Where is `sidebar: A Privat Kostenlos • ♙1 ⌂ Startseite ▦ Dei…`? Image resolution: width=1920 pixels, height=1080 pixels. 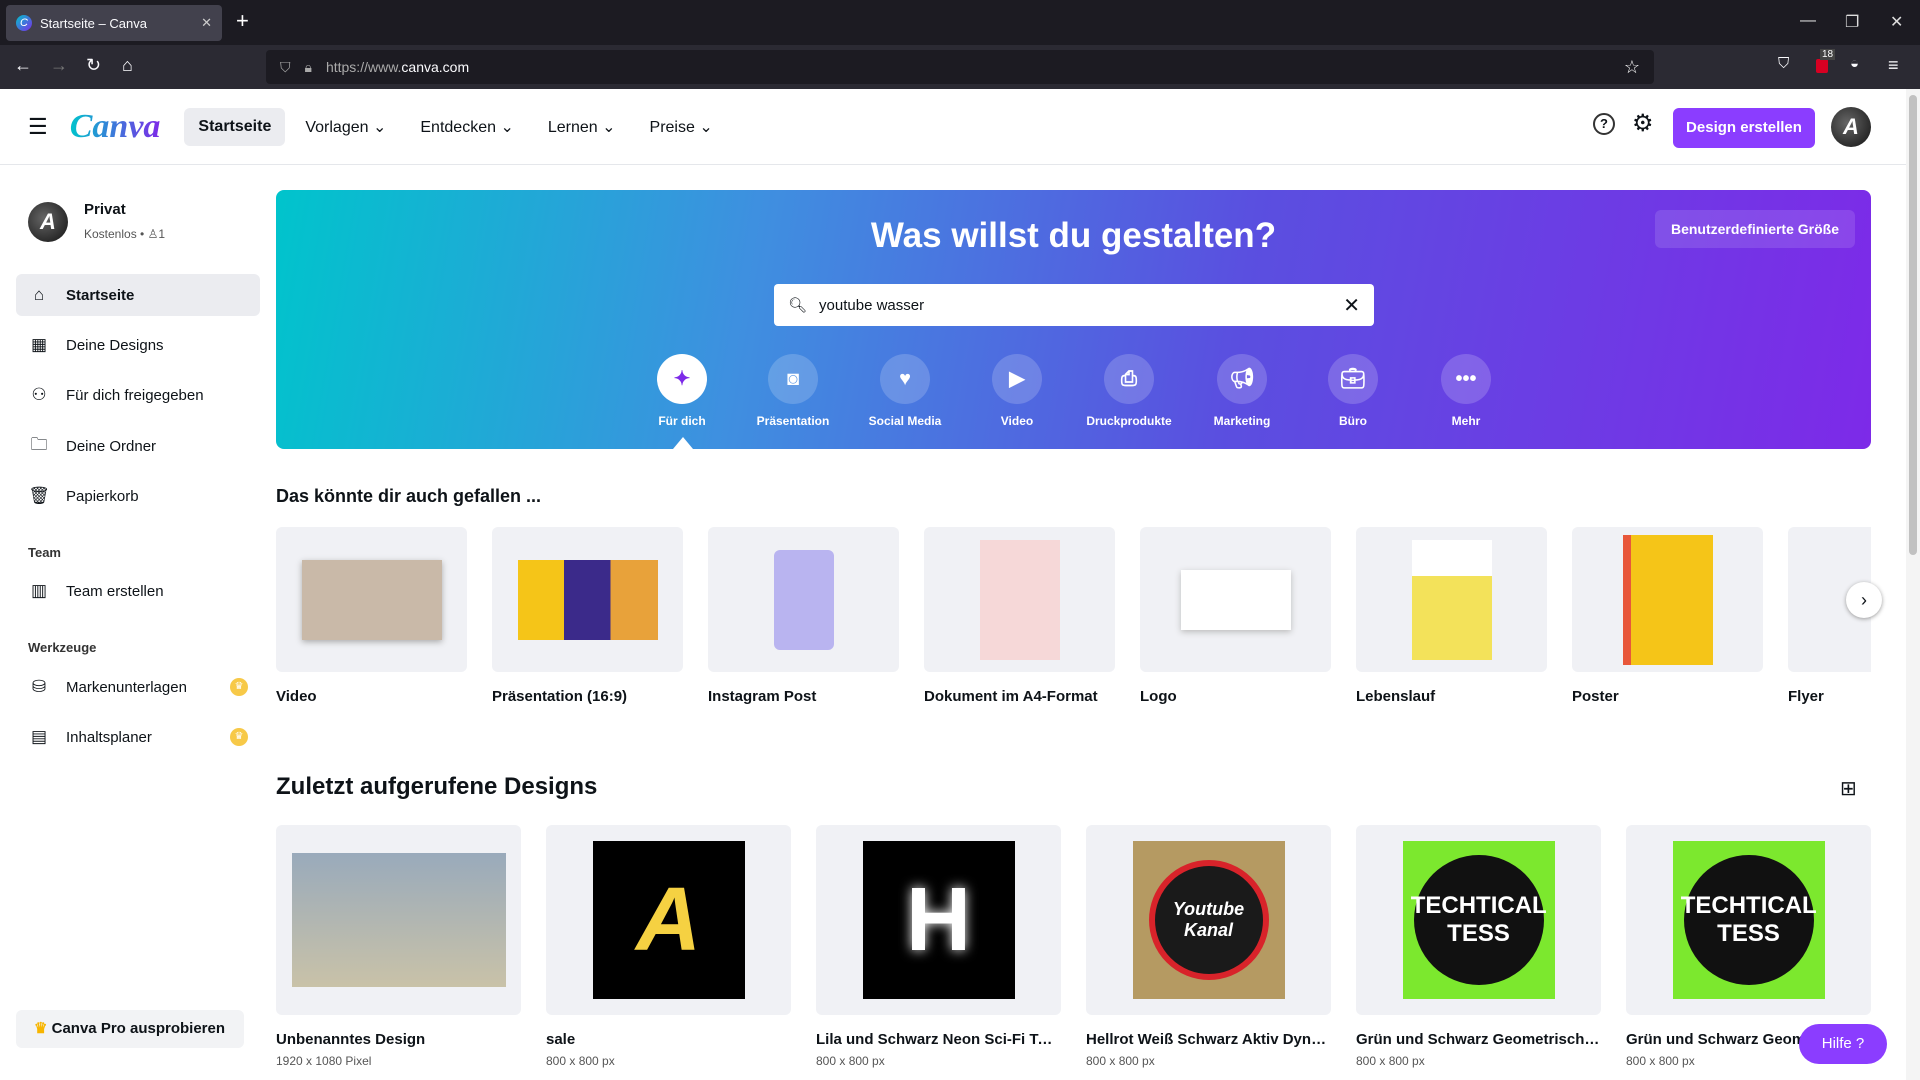
sidebar: A Privat Kostenlos • ♙1 ⌂ Startseite ▦ Dei… is located at coordinates (135, 622).